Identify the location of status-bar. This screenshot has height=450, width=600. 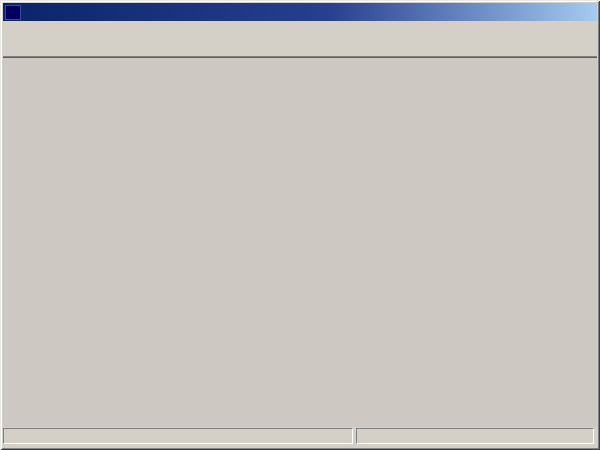
(300, 436).